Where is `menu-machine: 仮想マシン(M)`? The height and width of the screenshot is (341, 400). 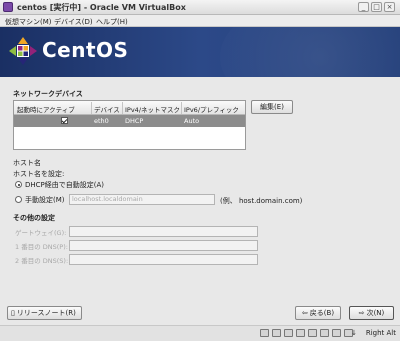
menu-machine: 仮想マシン(M) is located at coordinates (28, 22).